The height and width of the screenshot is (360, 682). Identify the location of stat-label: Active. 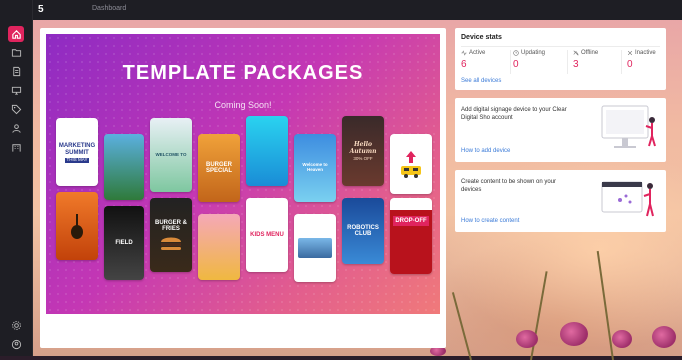
(477, 53).